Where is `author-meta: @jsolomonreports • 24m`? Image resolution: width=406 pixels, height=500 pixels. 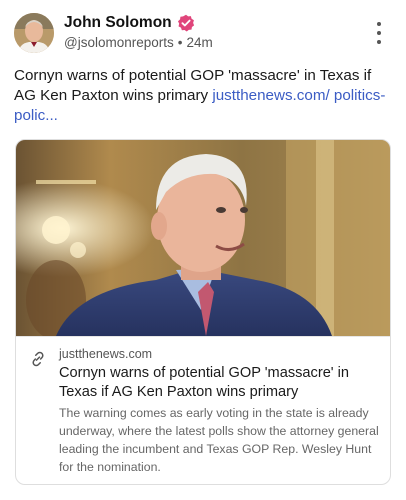 author-meta: @jsolomonreports • 24m is located at coordinates (138, 42).